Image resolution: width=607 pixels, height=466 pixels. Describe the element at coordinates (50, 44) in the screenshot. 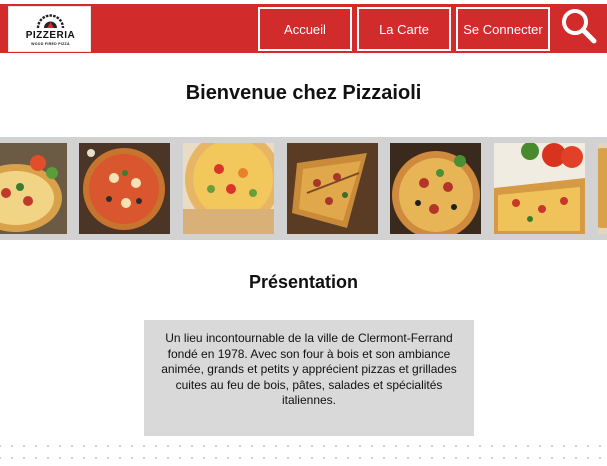

I see `logo-sub-text: WOOD FIRED PIZZA` at that location.